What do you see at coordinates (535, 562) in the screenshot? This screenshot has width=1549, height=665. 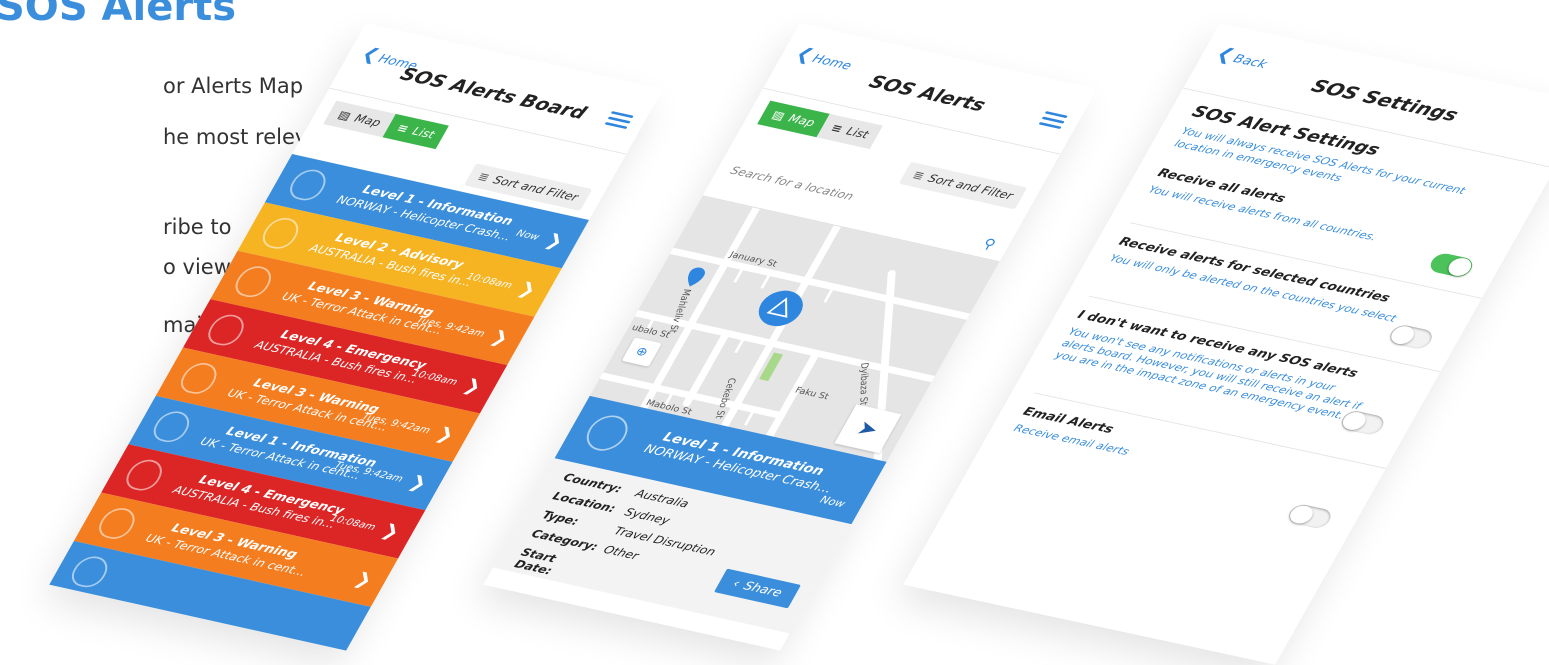 I see `detail-label: Start Date:` at bounding box center [535, 562].